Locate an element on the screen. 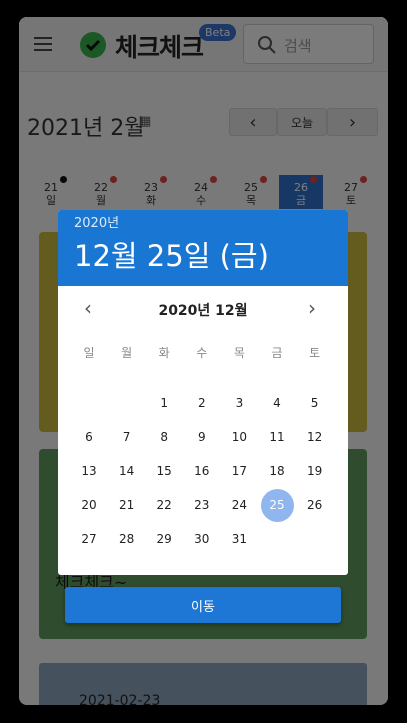 This screenshot has width=407, height=723. calendar-day: 16 is located at coordinates (202, 471).